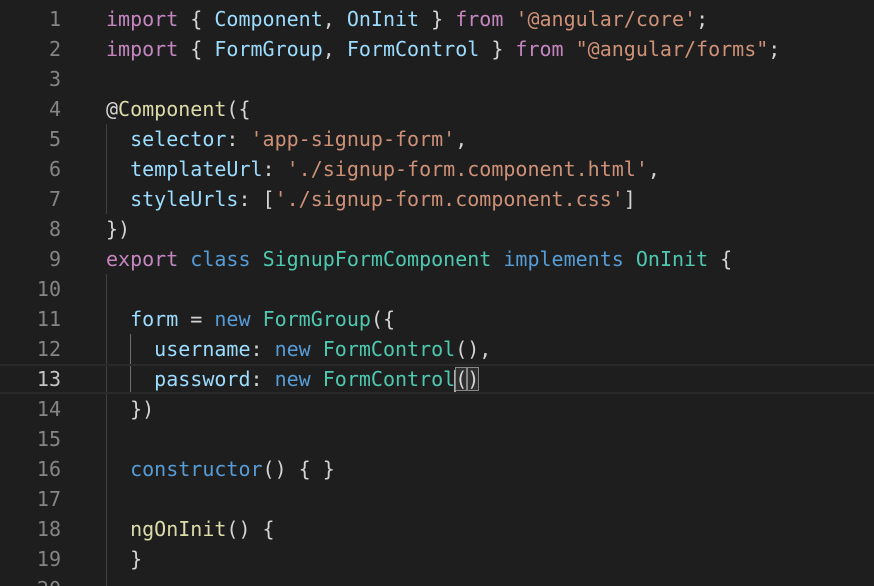 This screenshot has width=874, height=586. What do you see at coordinates (48, 349) in the screenshot?
I see `line-number: 12` at bounding box center [48, 349].